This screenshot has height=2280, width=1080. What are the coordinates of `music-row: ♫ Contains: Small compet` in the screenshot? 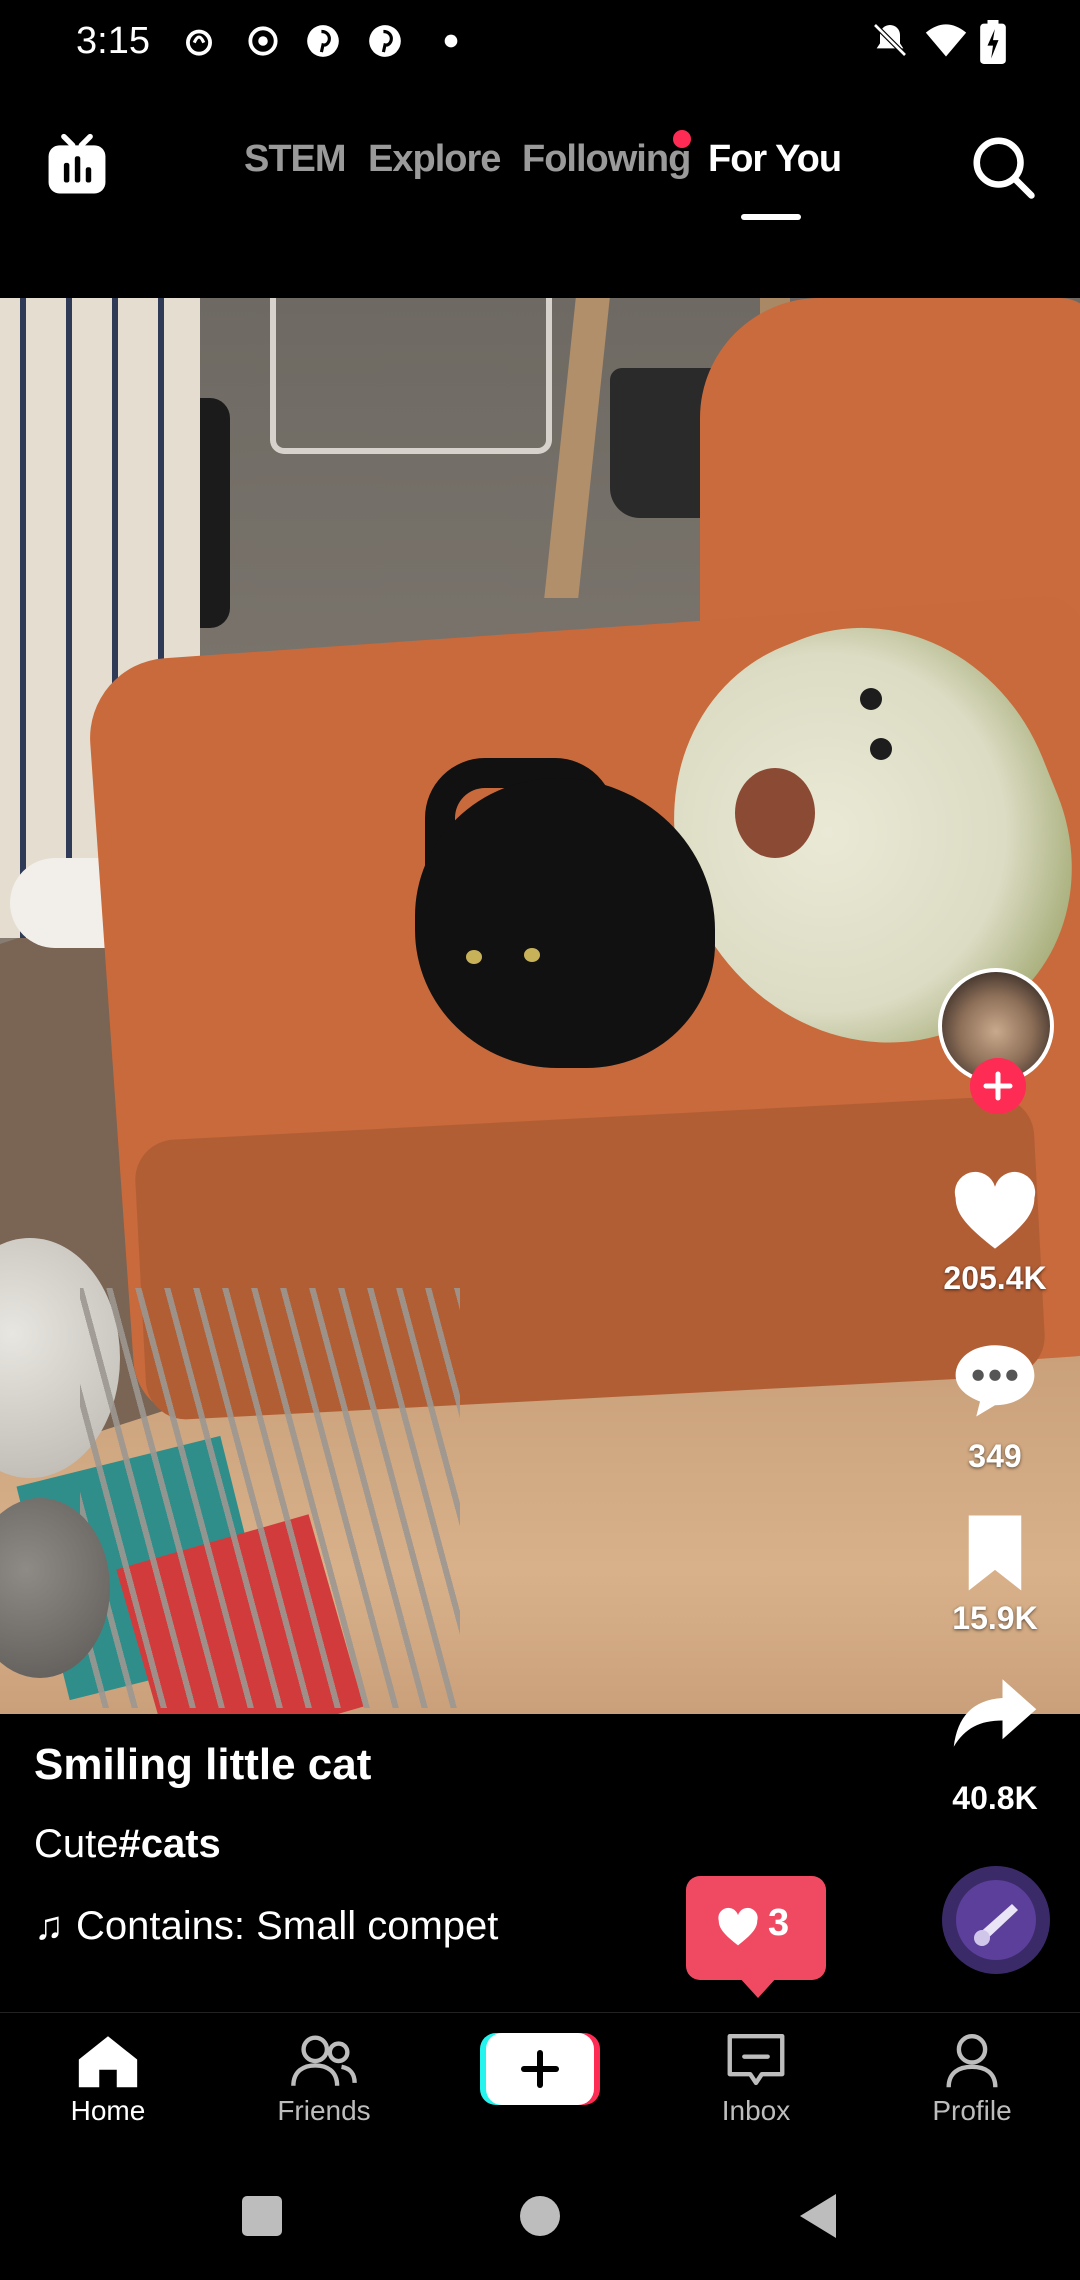 It's located at (289, 1926).